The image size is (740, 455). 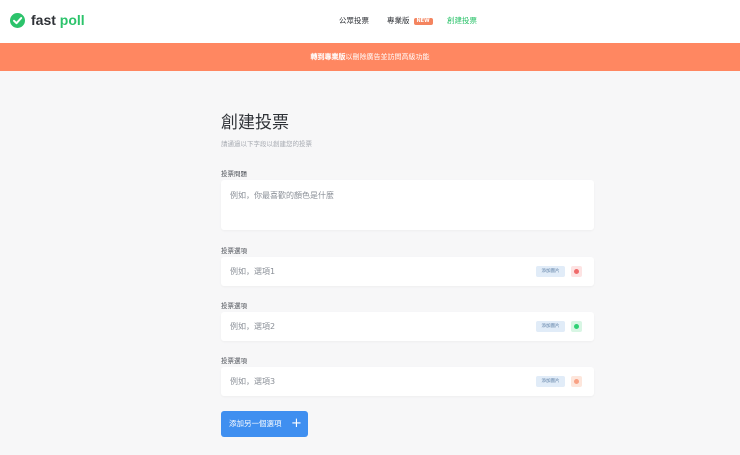 I want to click on option-3-placeholder: 例如，選項3, so click(x=253, y=381).